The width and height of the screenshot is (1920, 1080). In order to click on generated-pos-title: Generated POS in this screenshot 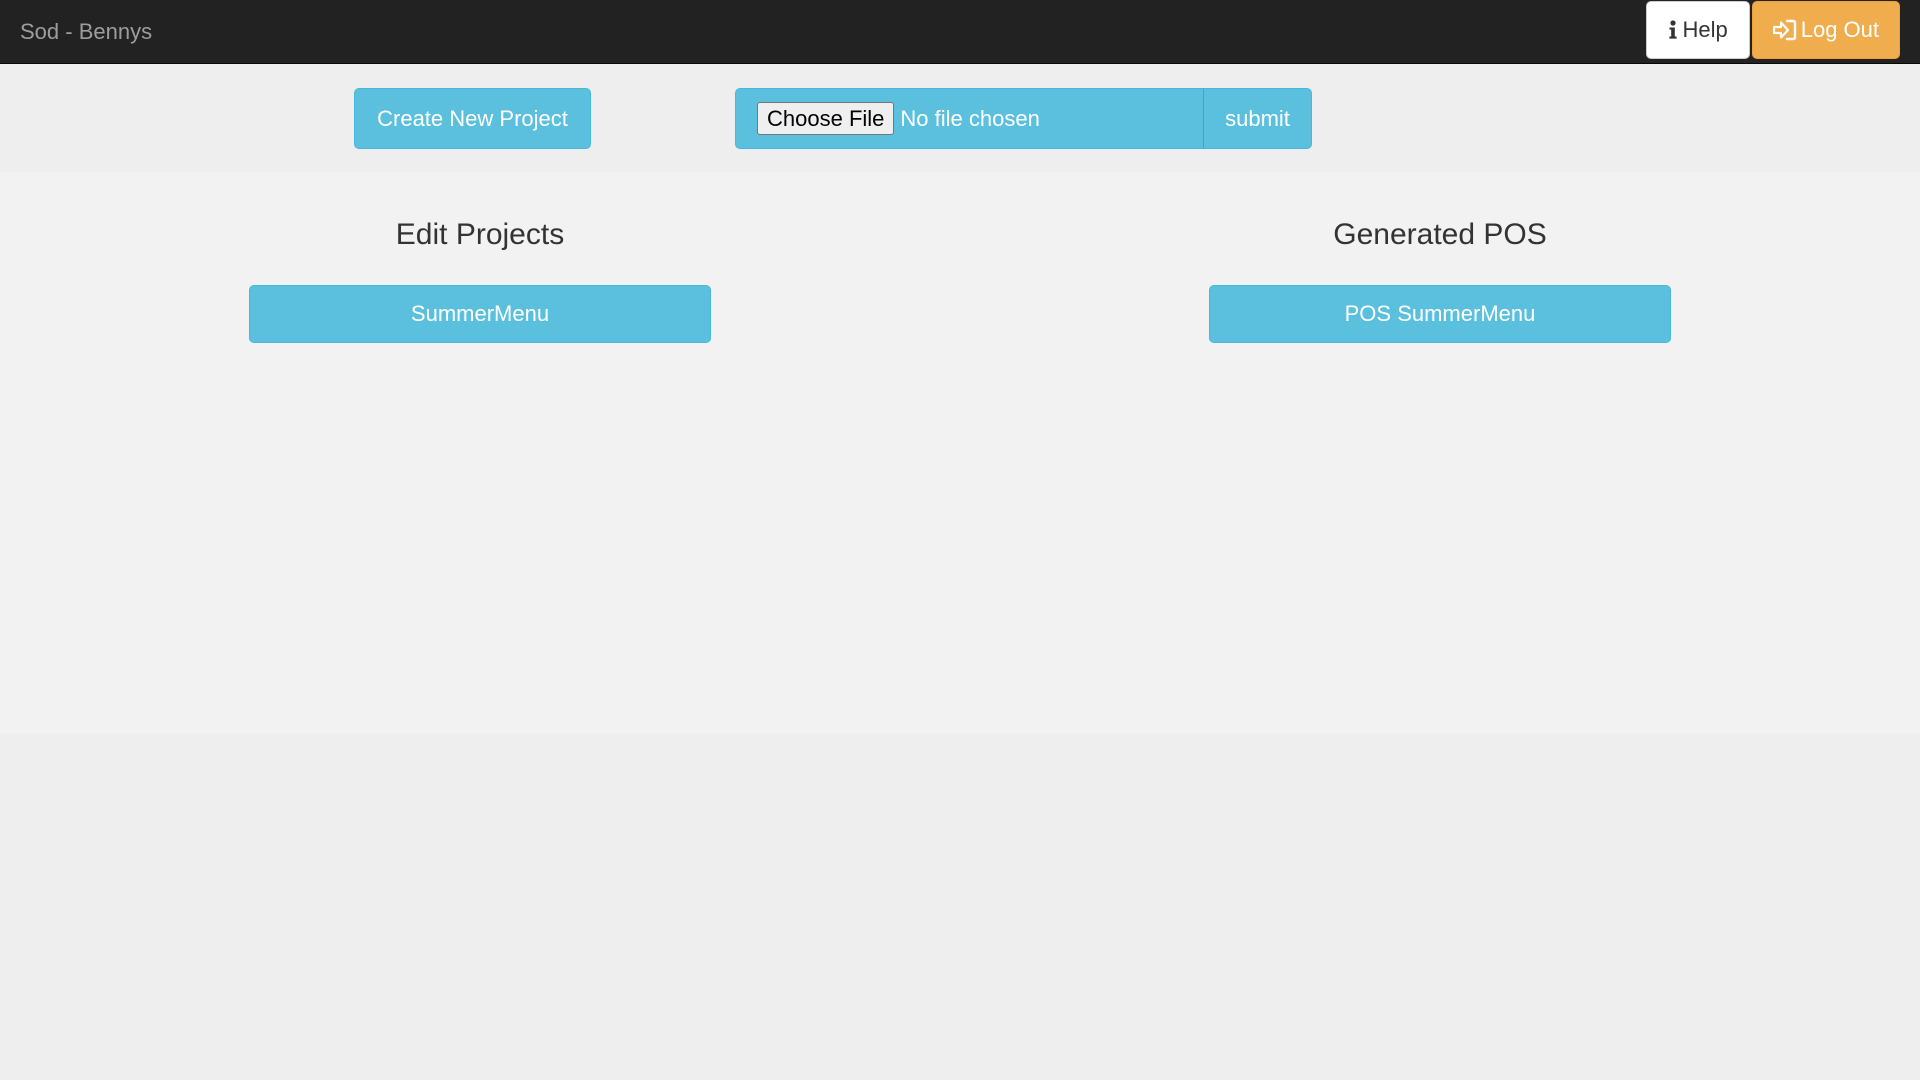, I will do `click(1440, 234)`.